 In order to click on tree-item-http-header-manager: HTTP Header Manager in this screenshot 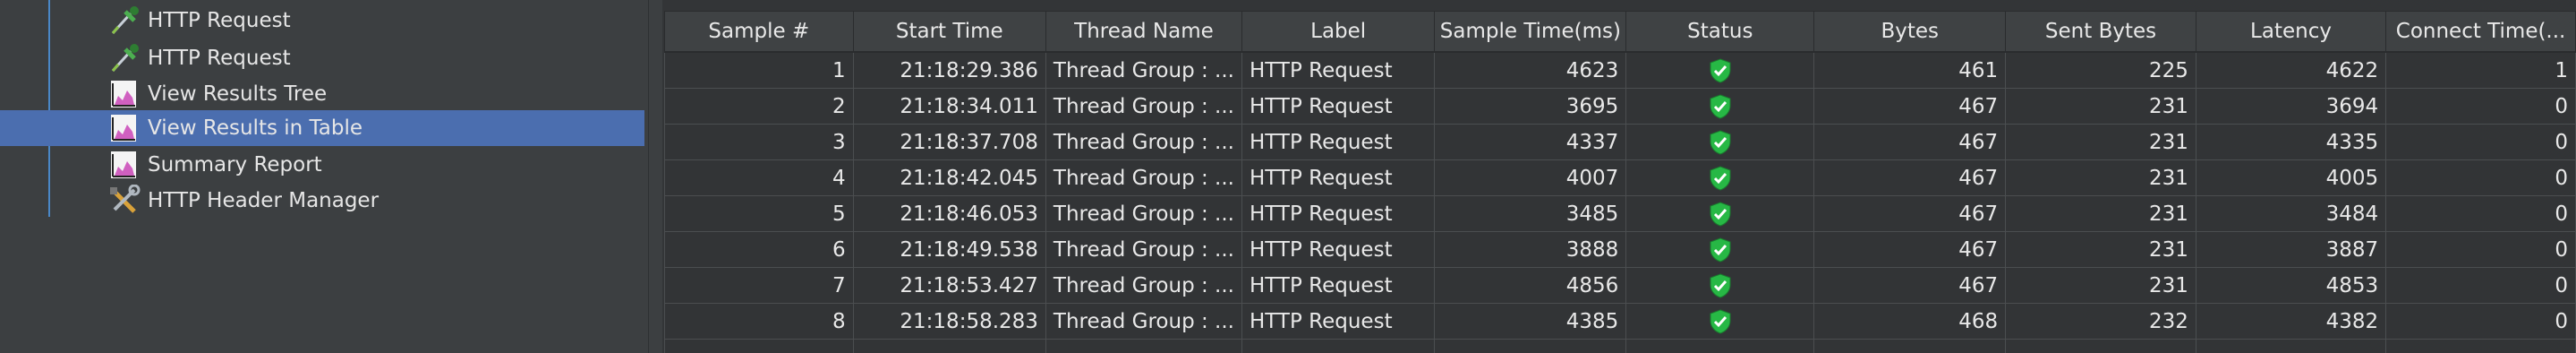, I will do `click(322, 201)`.